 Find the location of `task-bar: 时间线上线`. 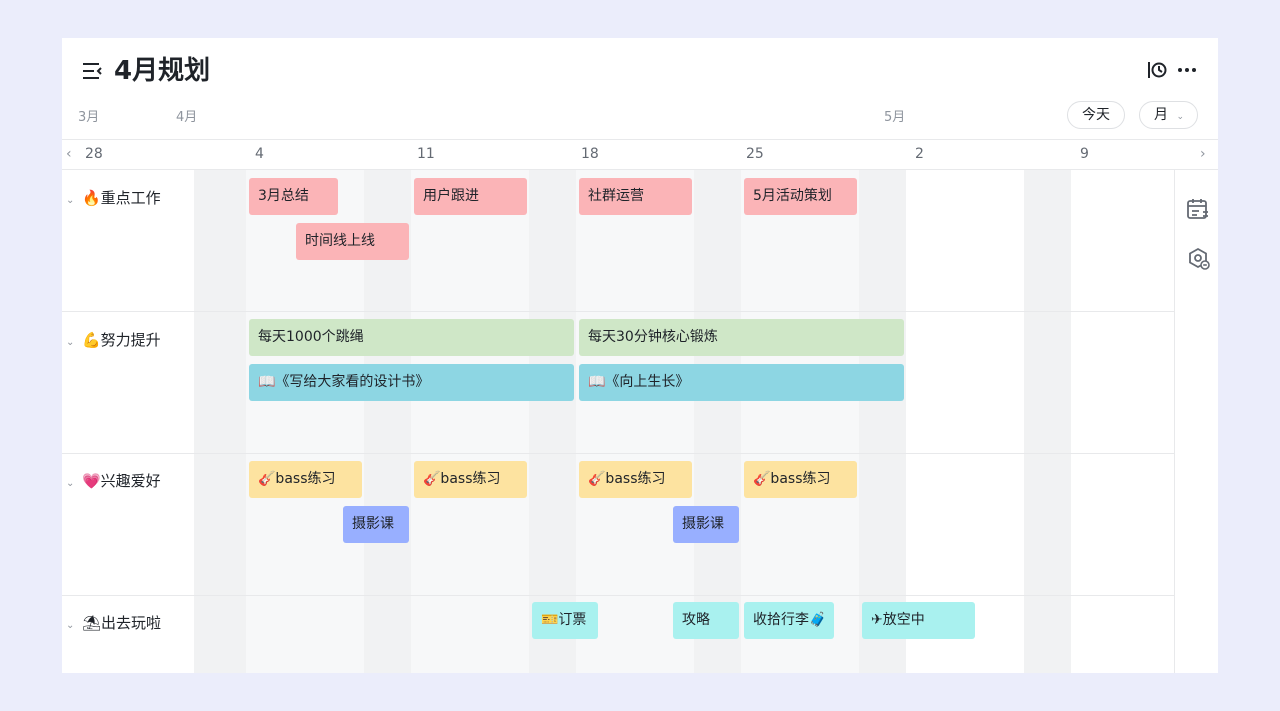

task-bar: 时间线上线 is located at coordinates (352, 241).